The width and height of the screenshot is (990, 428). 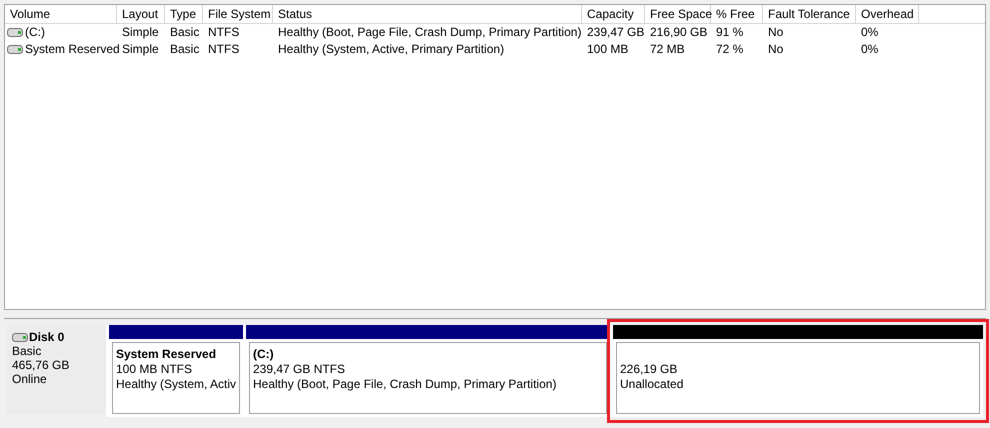 What do you see at coordinates (61, 14) in the screenshot?
I see `column-header: Volume` at bounding box center [61, 14].